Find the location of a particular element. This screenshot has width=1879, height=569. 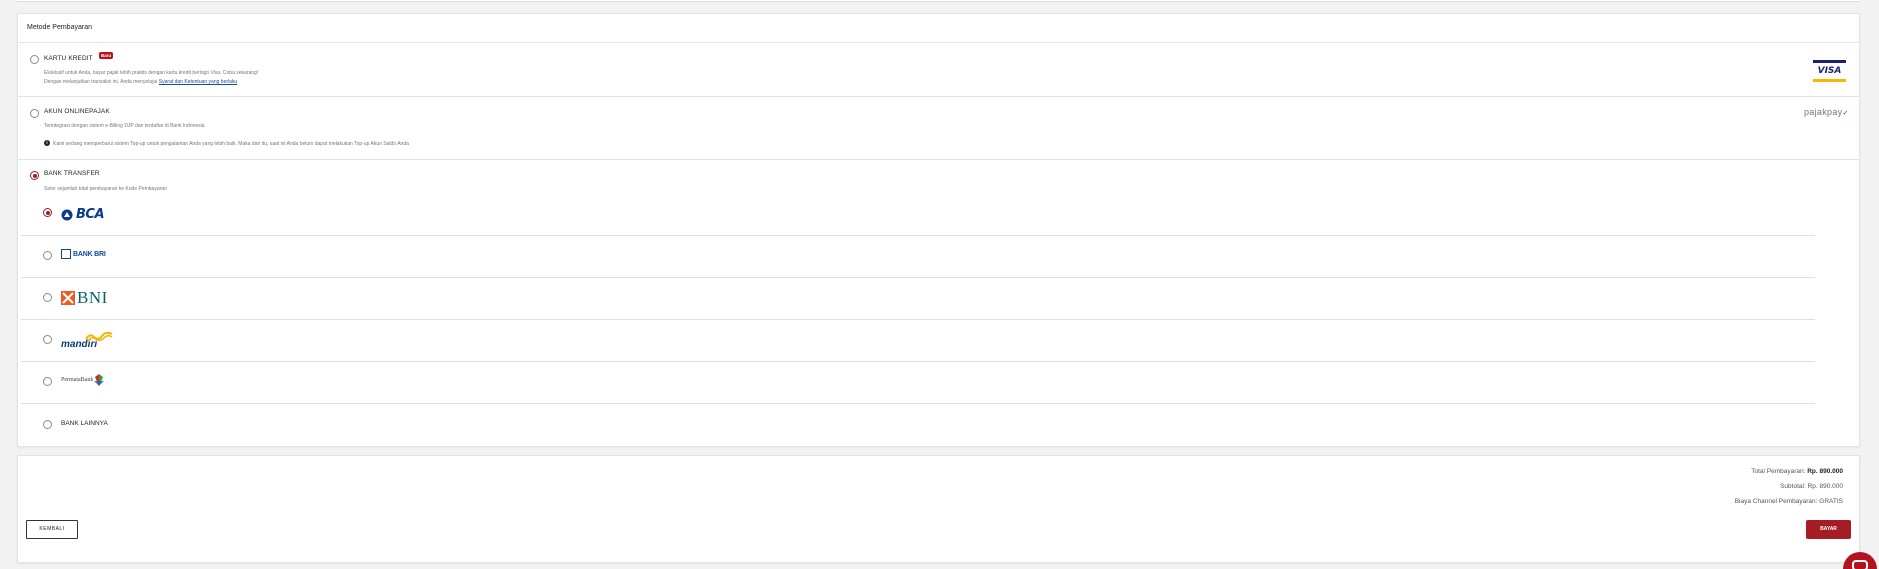

bca-symbol-icon is located at coordinates (67, 214).